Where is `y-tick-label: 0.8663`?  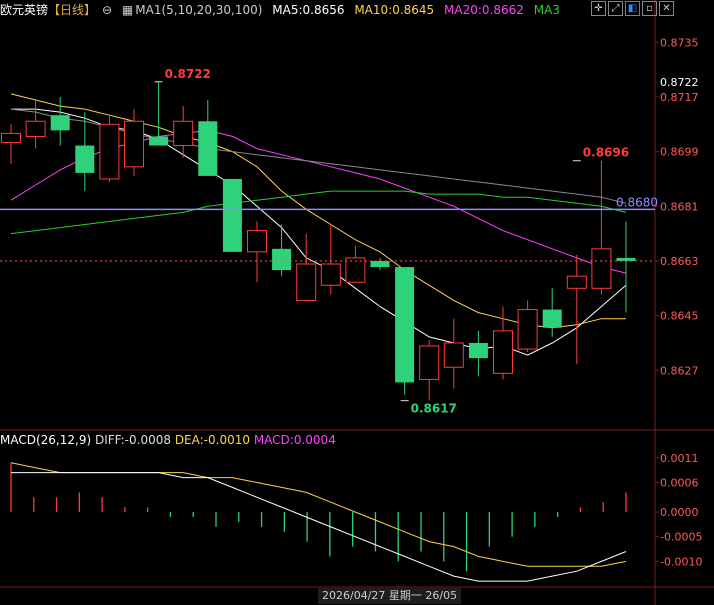
y-tick-label: 0.8663 is located at coordinates (679, 261).